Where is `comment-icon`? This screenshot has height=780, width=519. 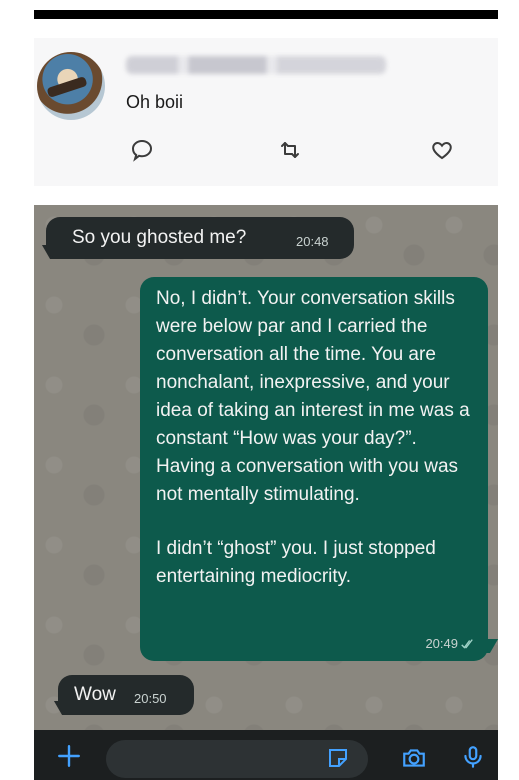 comment-icon is located at coordinates (142, 150).